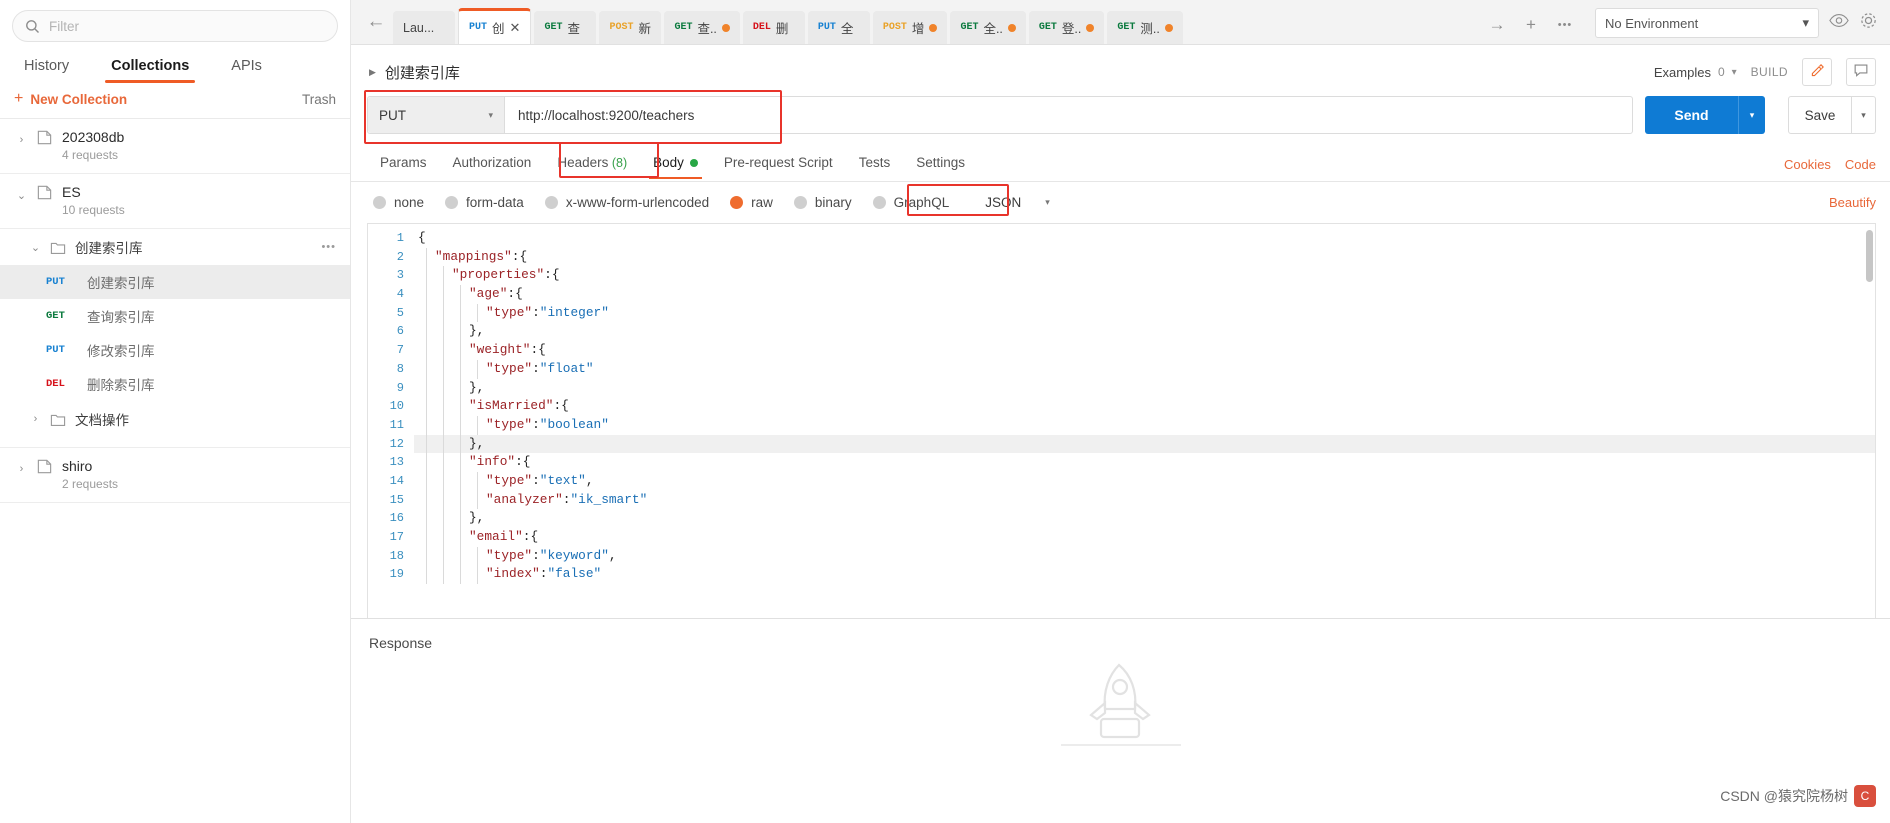 The width and height of the screenshot is (1890, 823). Describe the element at coordinates (1144, 294) in the screenshot. I see `code-line: "age":{` at that location.